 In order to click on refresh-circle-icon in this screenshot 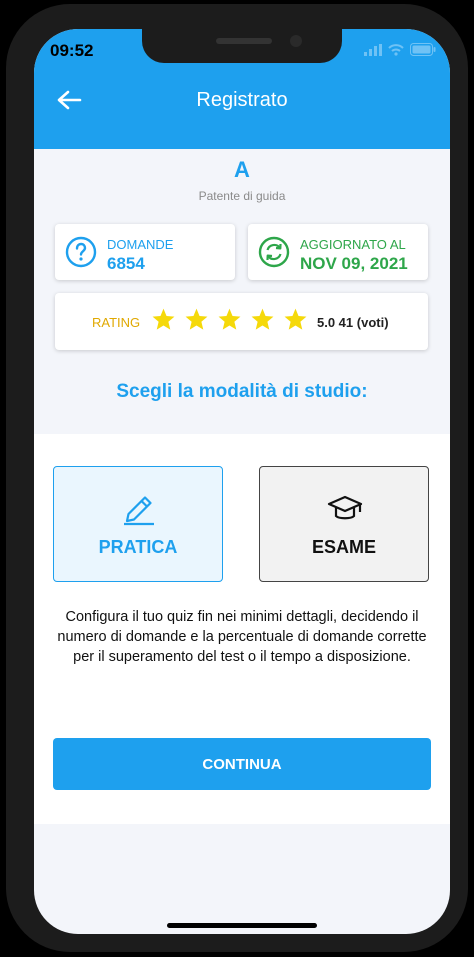, I will do `click(274, 252)`.